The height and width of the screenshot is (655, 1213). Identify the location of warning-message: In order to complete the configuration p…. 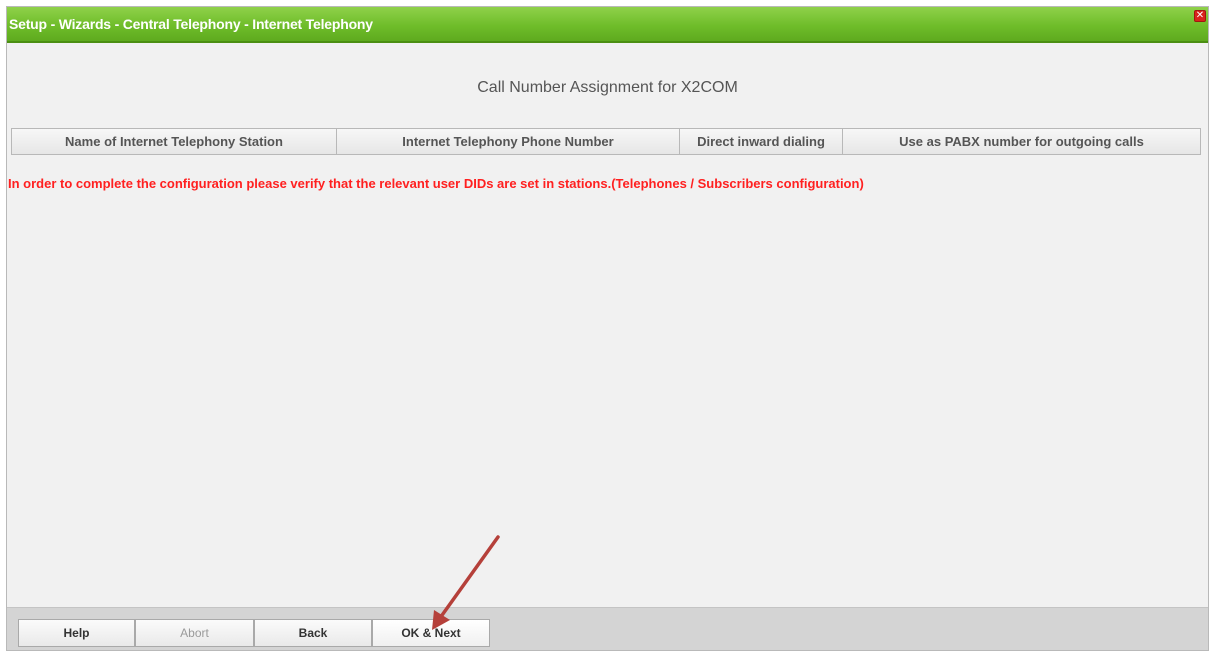
(436, 183).